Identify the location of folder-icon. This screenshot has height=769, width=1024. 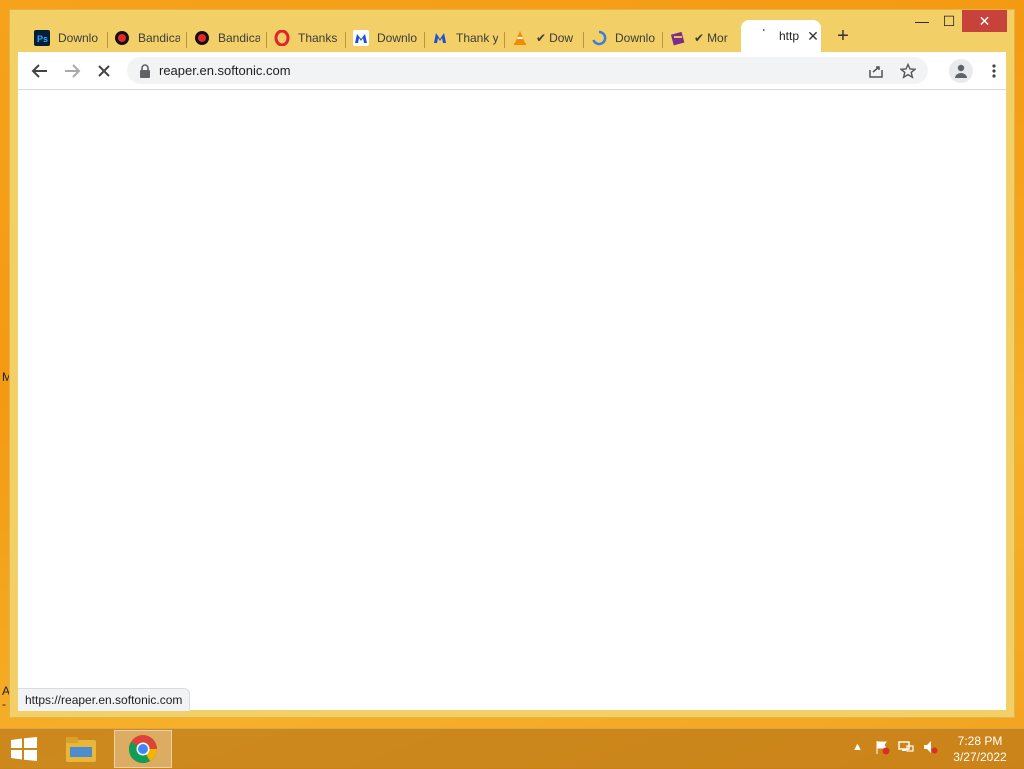
(81, 749).